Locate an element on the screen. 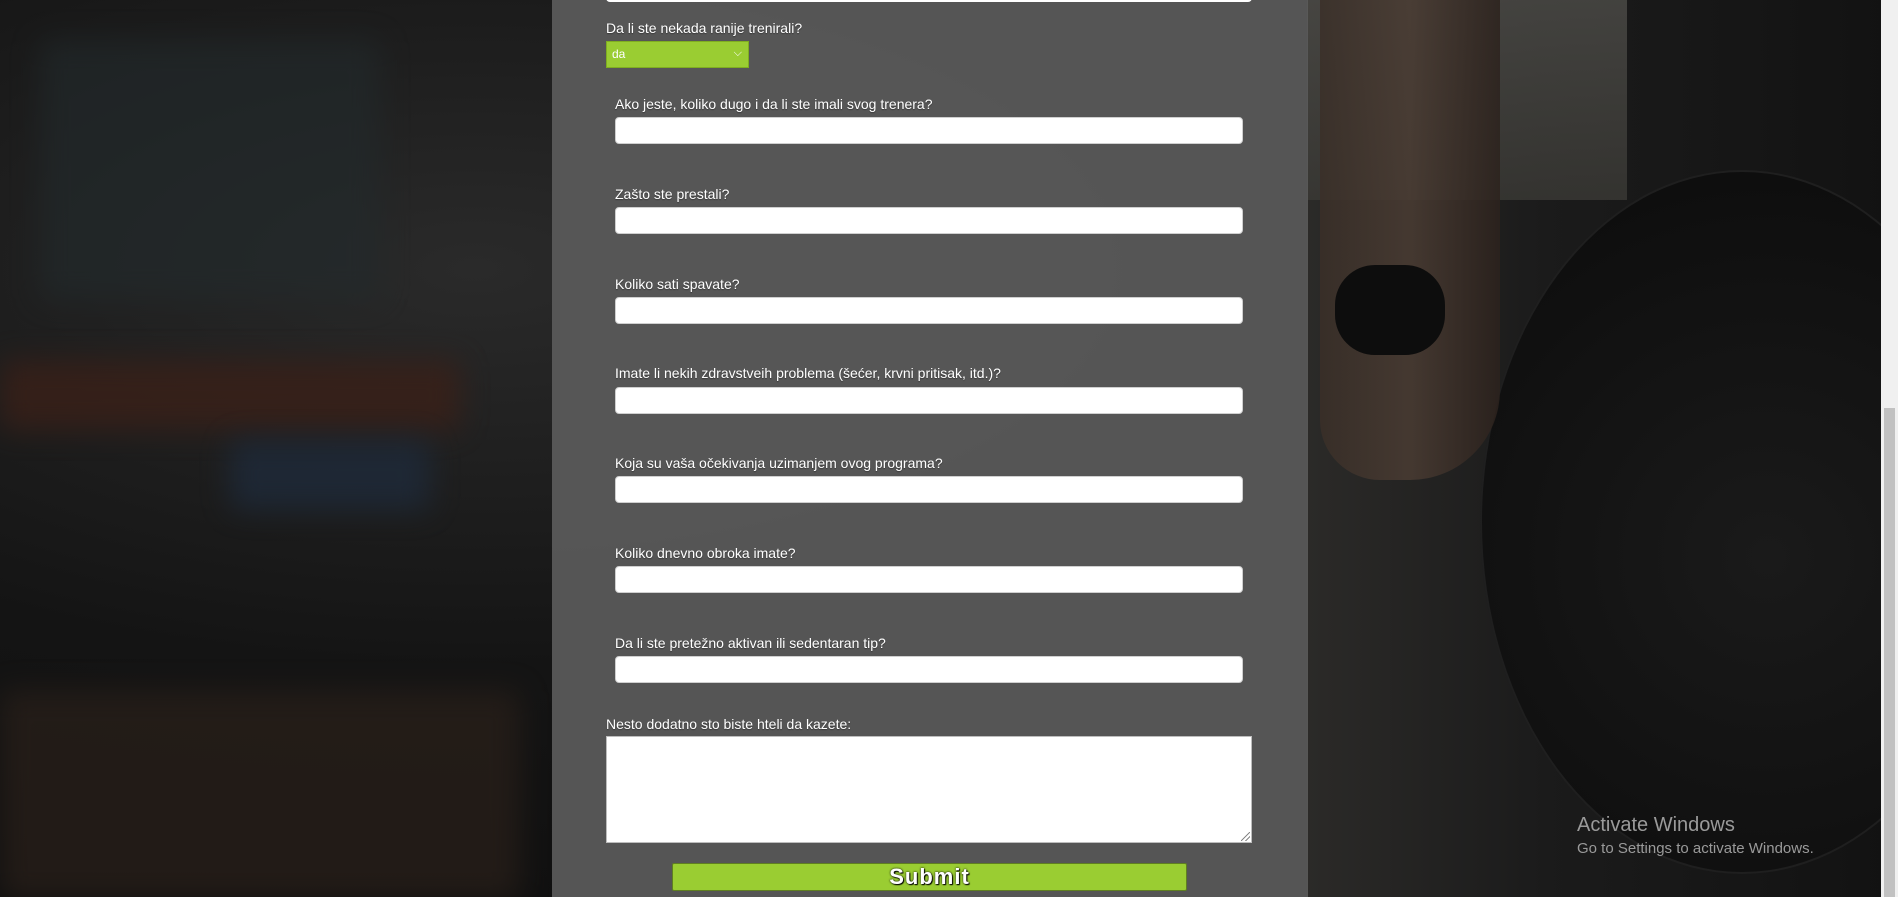 The image size is (1898, 897). watermark-title: Activate Windows is located at coordinates (1656, 825).